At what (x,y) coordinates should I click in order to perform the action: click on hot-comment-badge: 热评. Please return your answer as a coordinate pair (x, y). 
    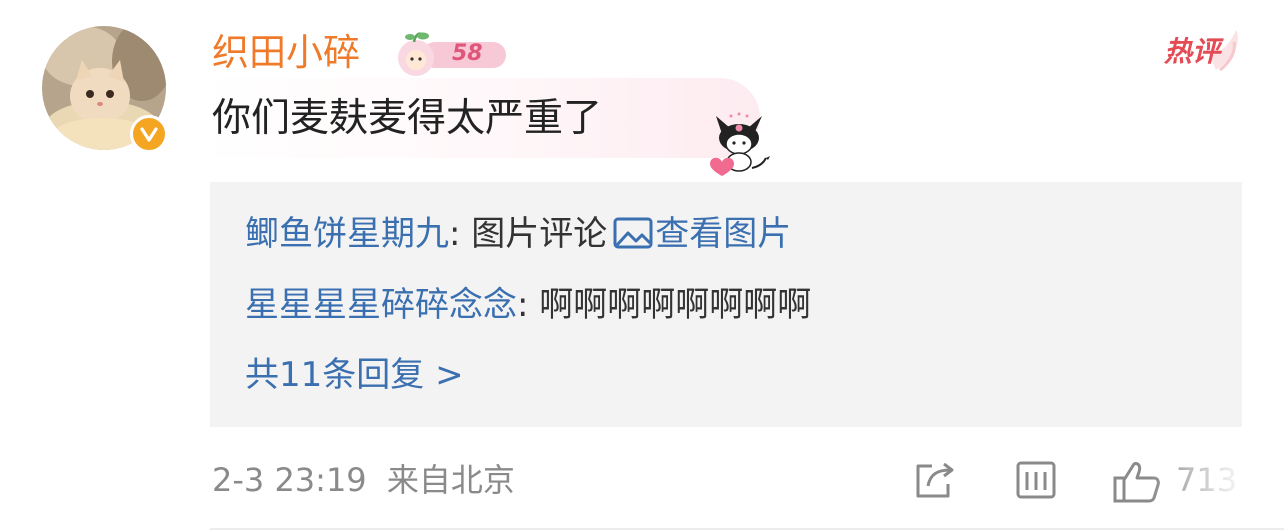
    Looking at the image, I should click on (1201, 51).